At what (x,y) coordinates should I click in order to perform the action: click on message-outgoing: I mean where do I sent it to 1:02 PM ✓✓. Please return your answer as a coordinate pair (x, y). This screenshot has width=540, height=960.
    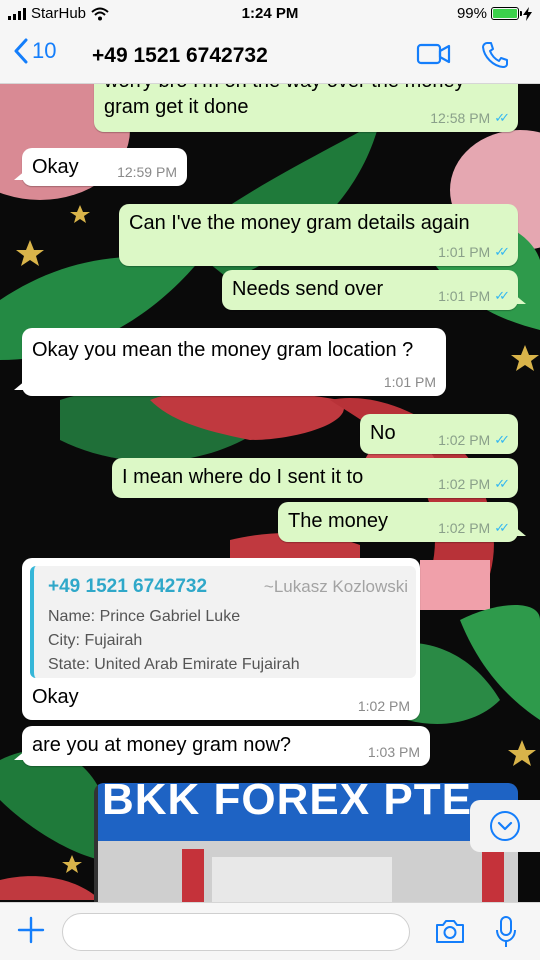
    Looking at the image, I should click on (315, 478).